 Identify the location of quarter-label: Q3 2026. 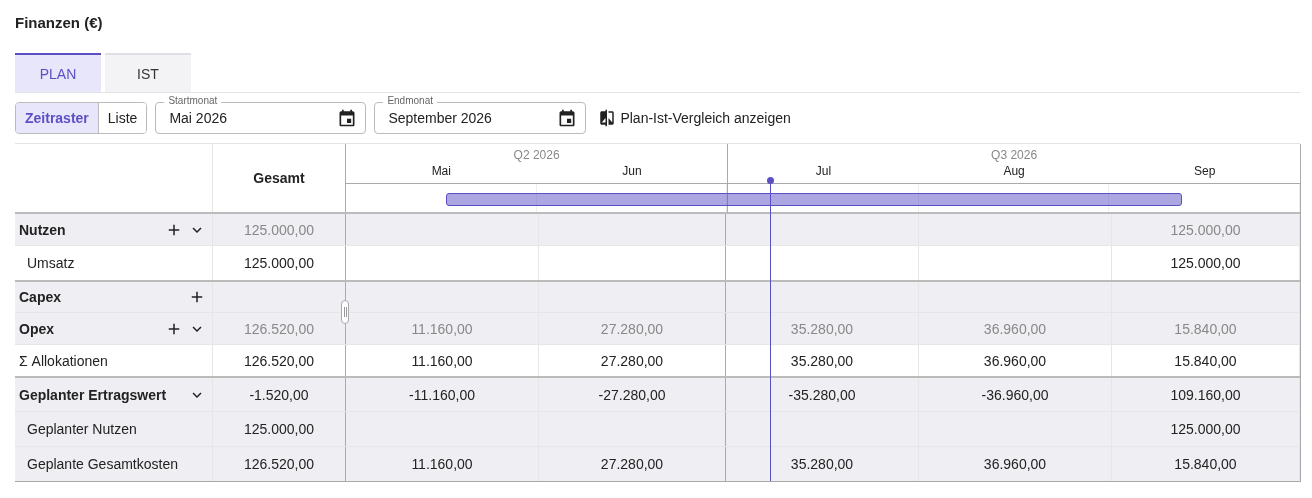
(1014, 155).